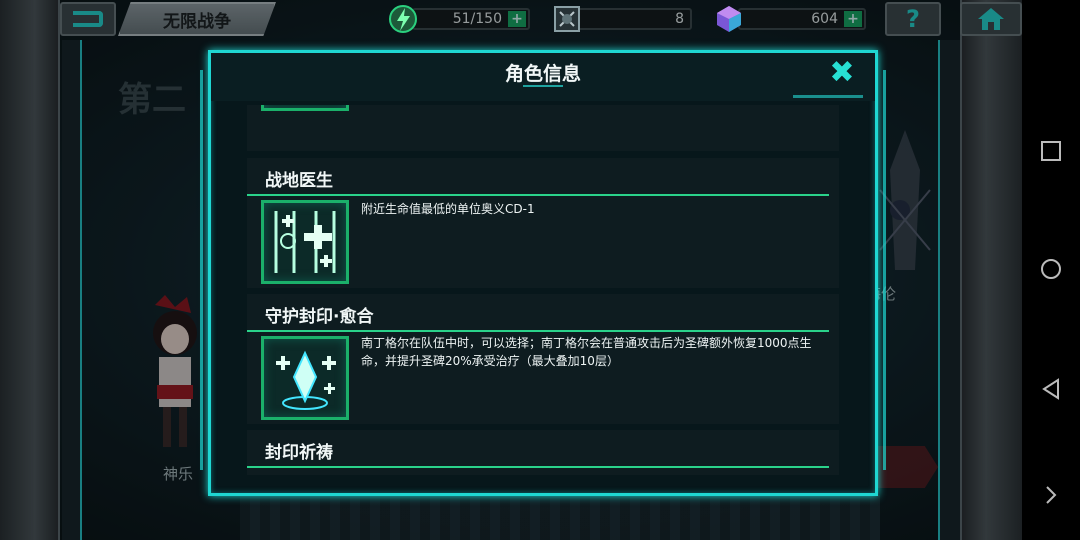  I want to click on skill-name: 封印祈祷, so click(299, 453).